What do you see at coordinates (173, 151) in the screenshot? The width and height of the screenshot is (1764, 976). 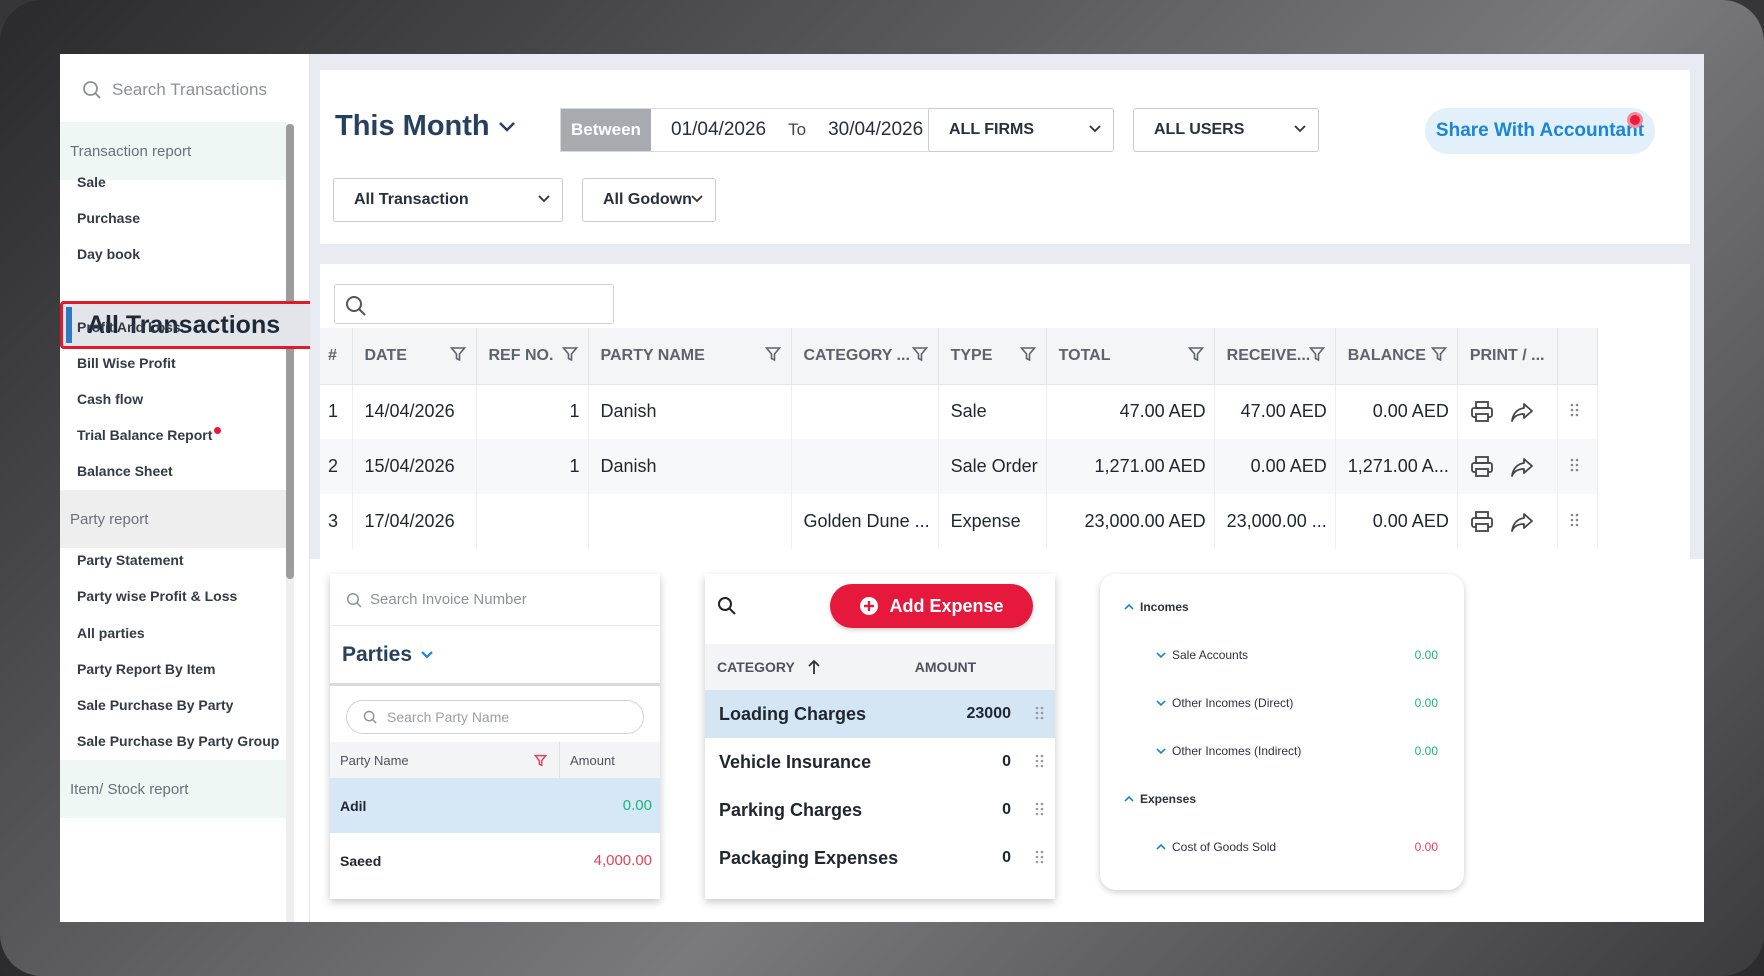 I see `section-transaction-report: Transaction report` at bounding box center [173, 151].